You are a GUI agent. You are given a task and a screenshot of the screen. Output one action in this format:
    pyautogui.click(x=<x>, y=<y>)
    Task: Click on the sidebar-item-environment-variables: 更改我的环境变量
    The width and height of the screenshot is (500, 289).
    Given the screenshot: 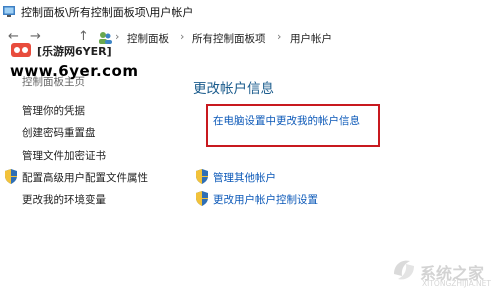 What is the action you would take?
    pyautogui.click(x=64, y=199)
    